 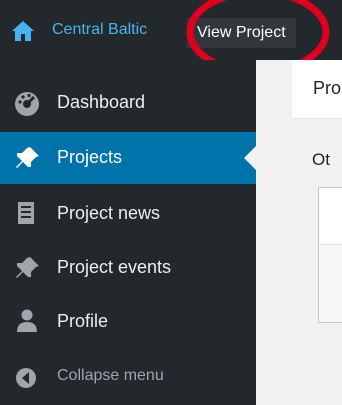 I want to click on sidebar-item-project-events: Project events, so click(x=128, y=268).